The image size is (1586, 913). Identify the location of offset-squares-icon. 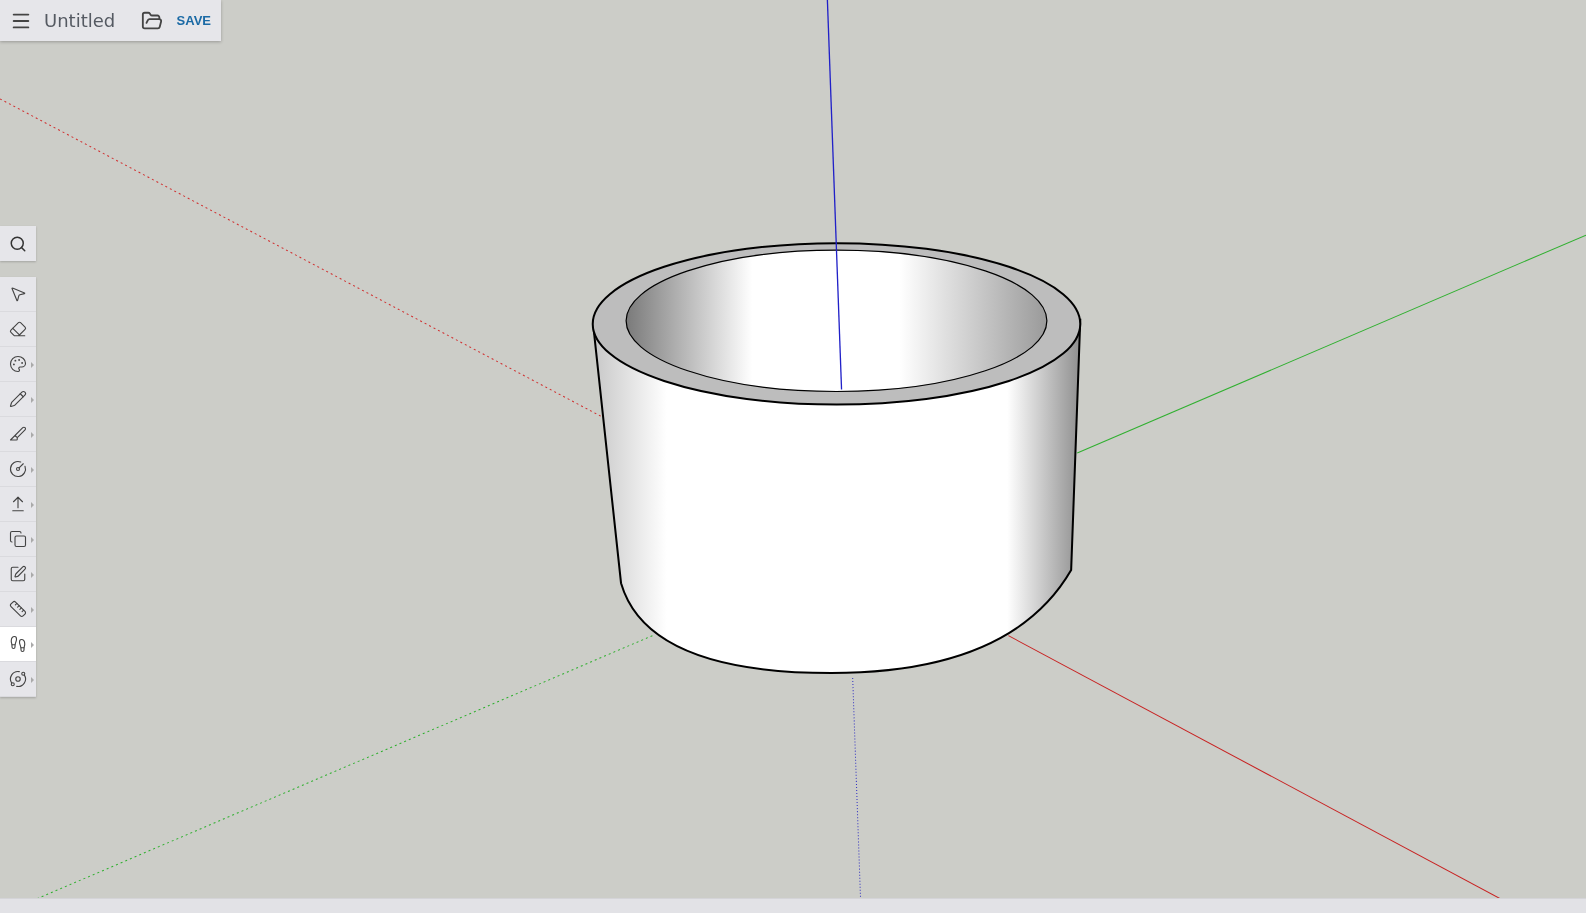
(18, 539).